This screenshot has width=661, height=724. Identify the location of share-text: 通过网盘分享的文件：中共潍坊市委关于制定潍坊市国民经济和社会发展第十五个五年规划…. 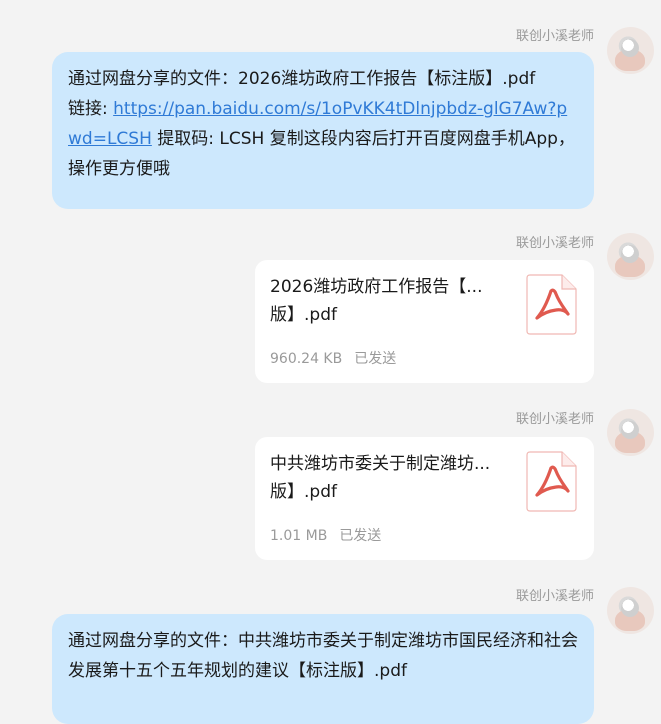
(323, 656).